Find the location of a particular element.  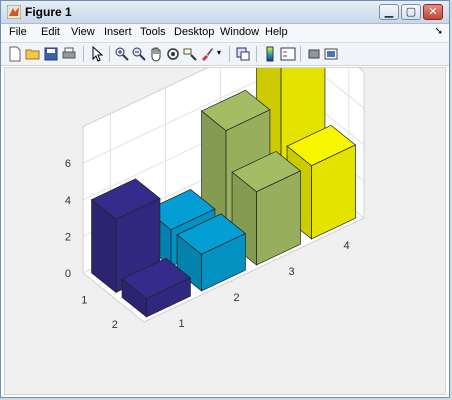

z-tick-label: 4 is located at coordinates (68, 201).